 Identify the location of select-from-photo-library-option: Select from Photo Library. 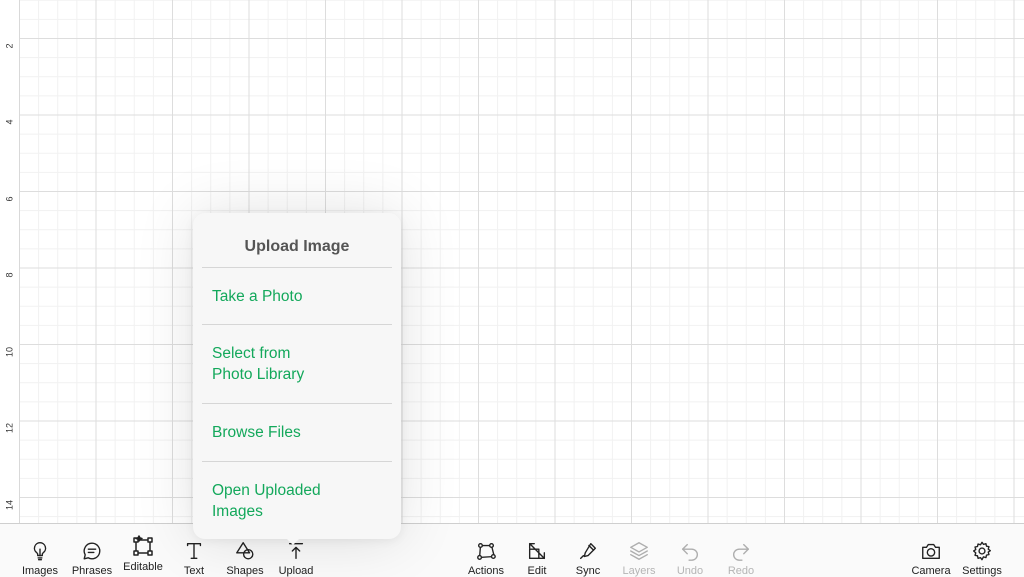
(297, 364).